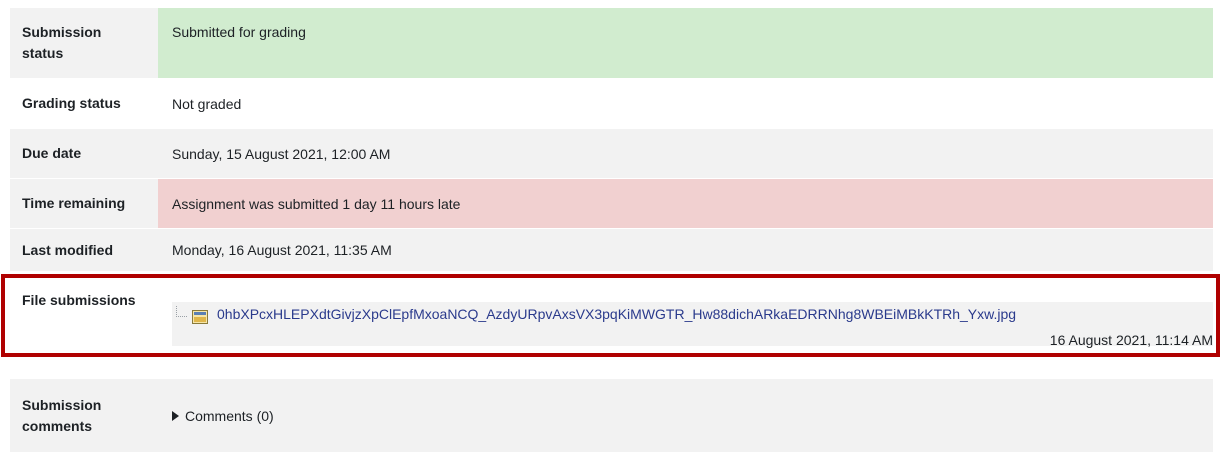 The height and width of the screenshot is (452, 1223). What do you see at coordinates (84, 415) in the screenshot?
I see `submission-comments-label: Submission comments` at bounding box center [84, 415].